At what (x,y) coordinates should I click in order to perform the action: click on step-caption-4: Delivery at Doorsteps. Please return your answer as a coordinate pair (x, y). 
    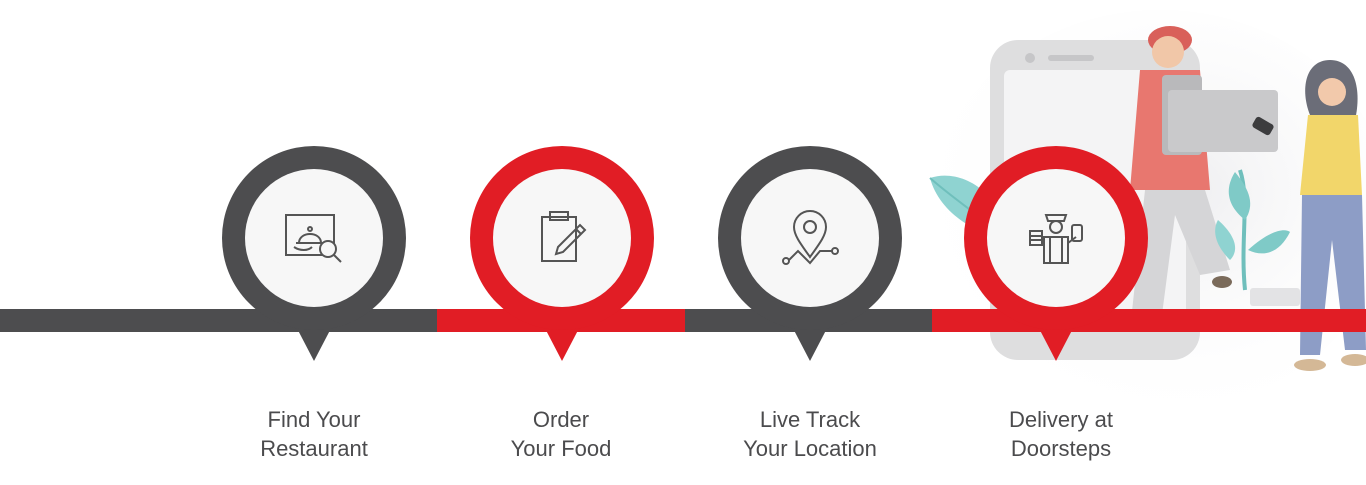
    Looking at the image, I should click on (1061, 434).